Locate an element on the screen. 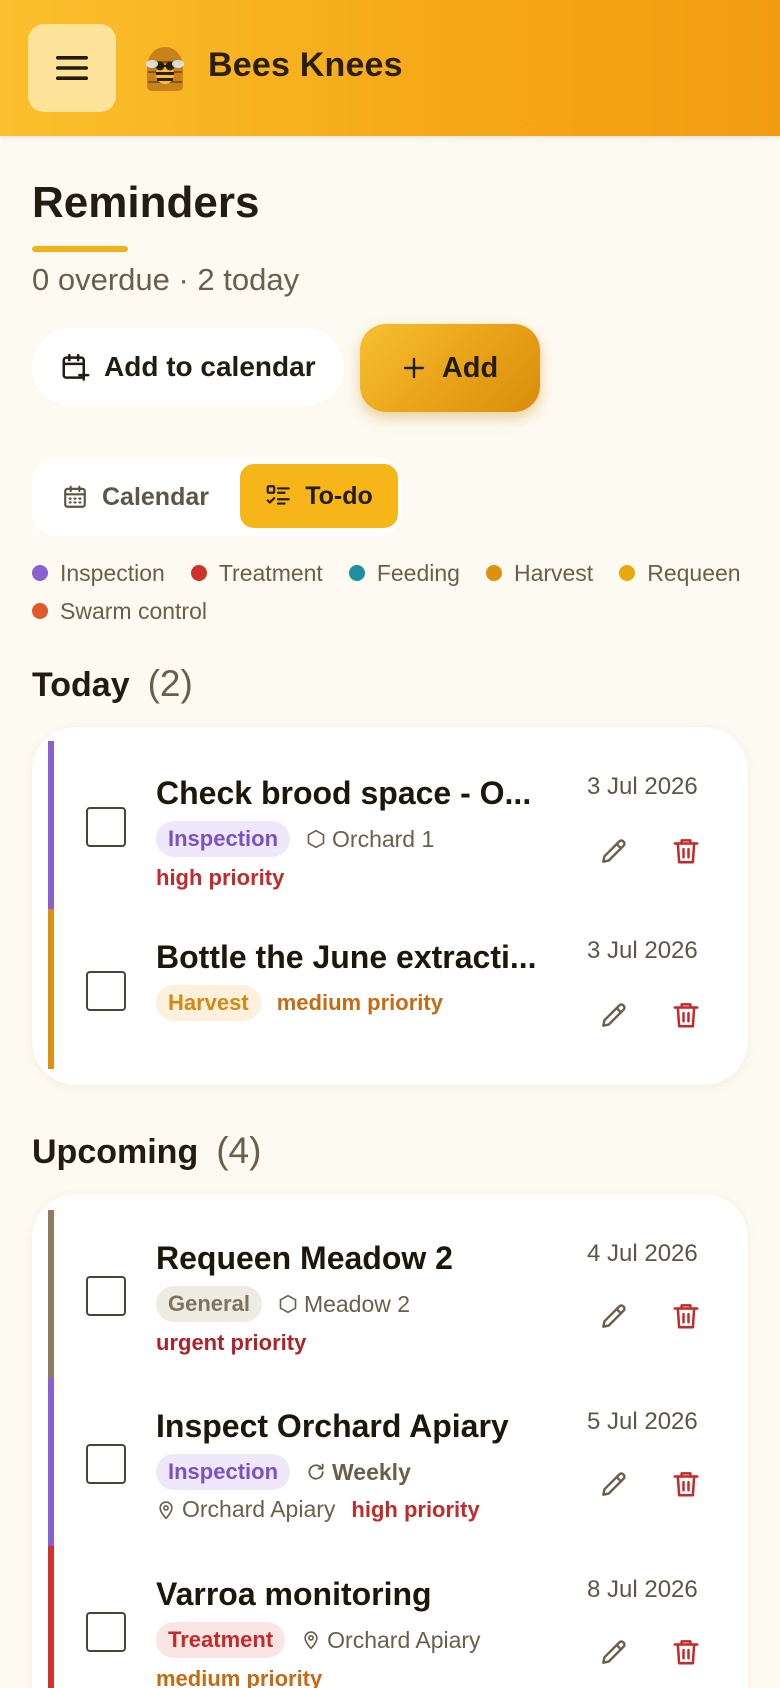  tab-calendar: Calendar is located at coordinates (135, 497).